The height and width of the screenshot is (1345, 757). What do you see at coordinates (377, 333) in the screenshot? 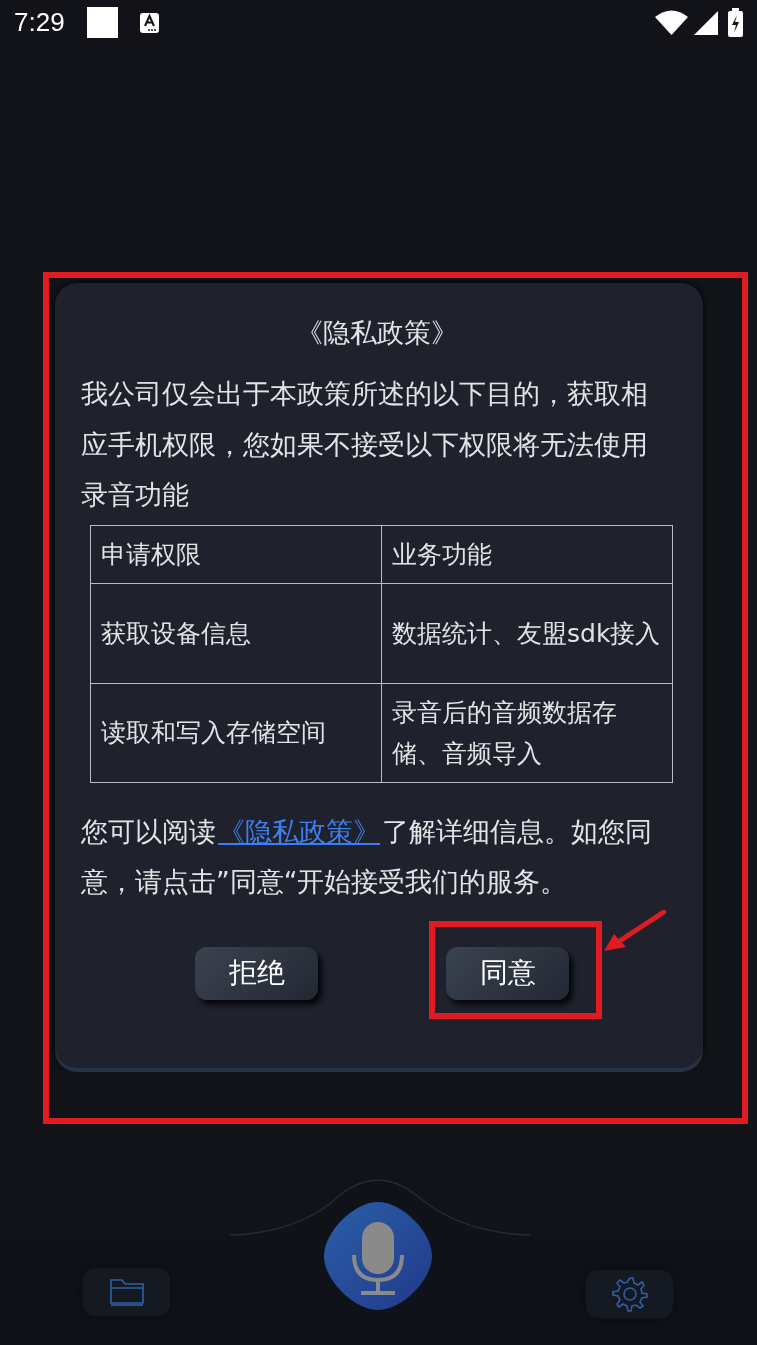
I see `dialog-title: 《隐私政策》` at bounding box center [377, 333].